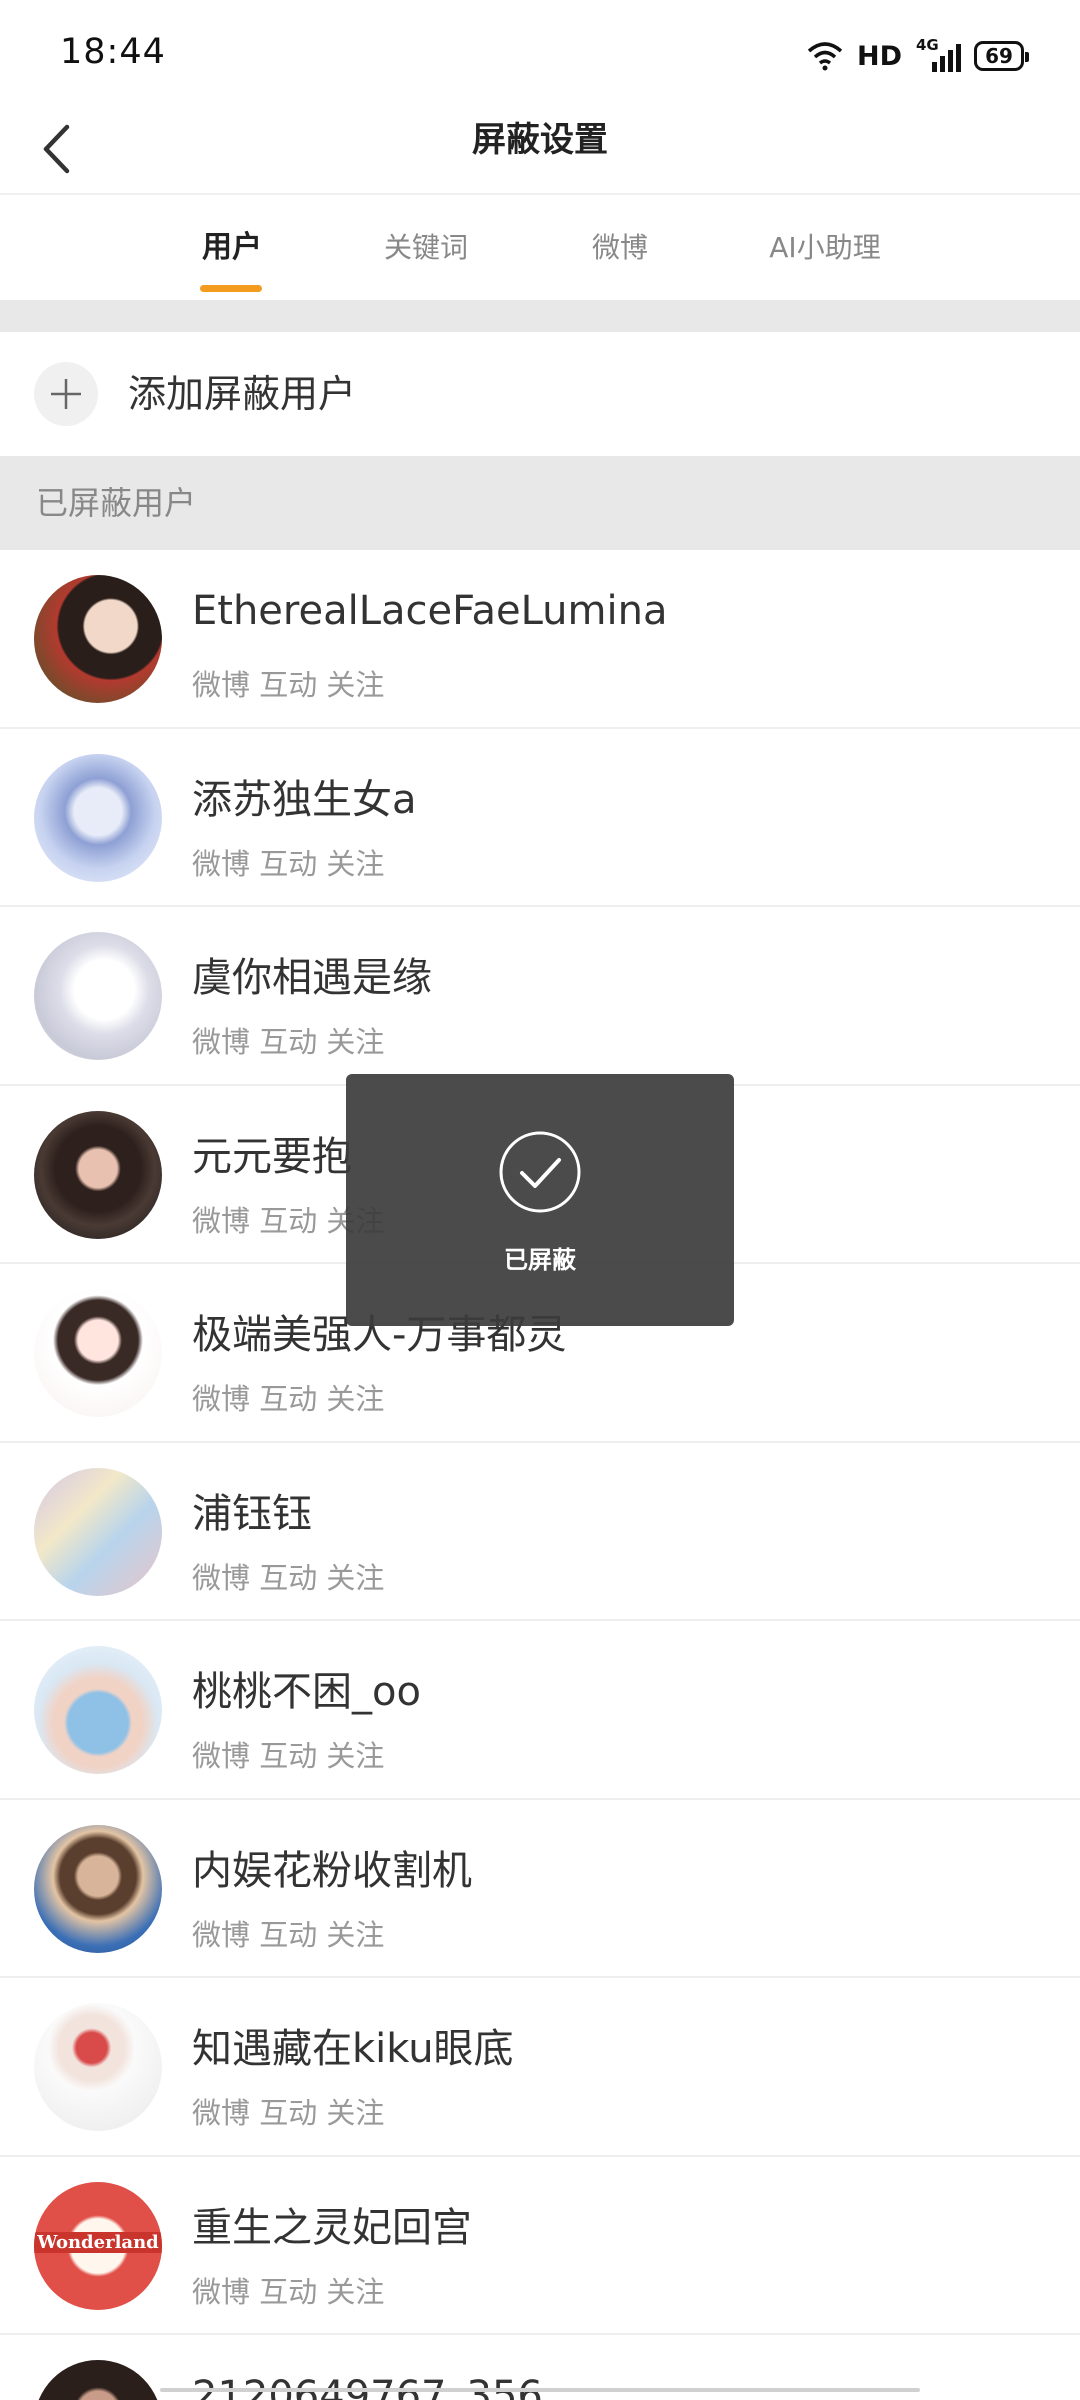 The height and width of the screenshot is (2400, 1080). Describe the element at coordinates (430, 611) in the screenshot. I see `user-name: EtherealLaceFaeLumina` at that location.